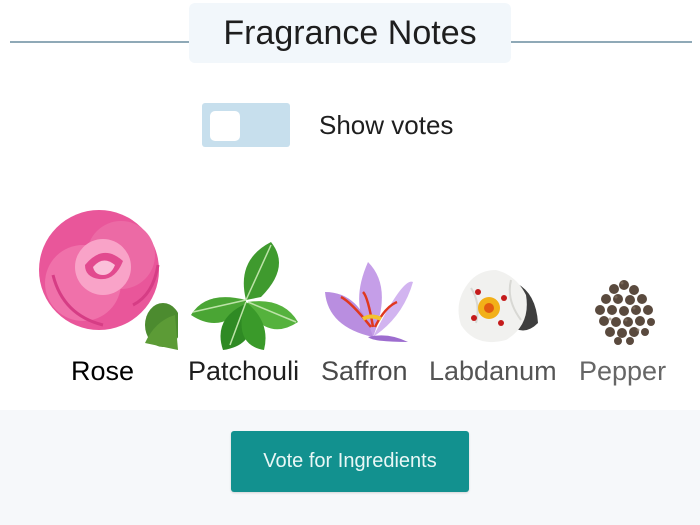  I want to click on show-votes-toggle, so click(246, 125).